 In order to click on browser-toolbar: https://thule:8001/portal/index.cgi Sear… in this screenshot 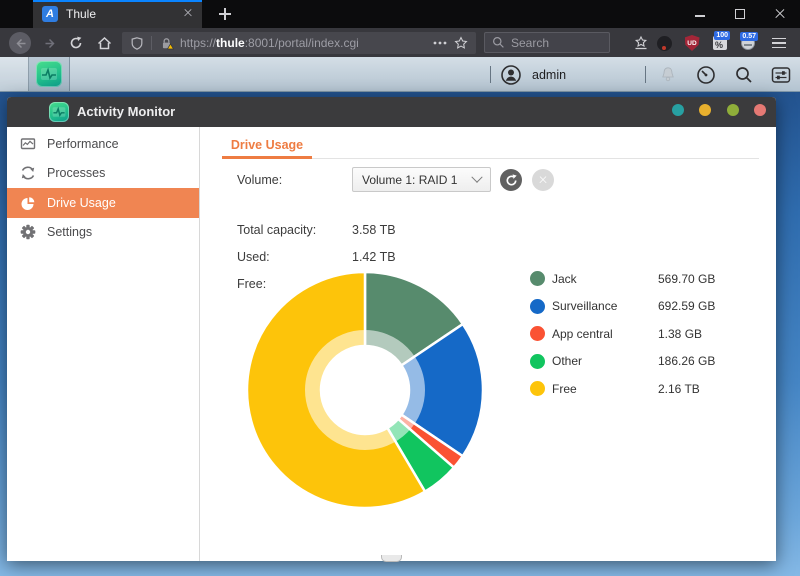, I will do `click(400, 42)`.